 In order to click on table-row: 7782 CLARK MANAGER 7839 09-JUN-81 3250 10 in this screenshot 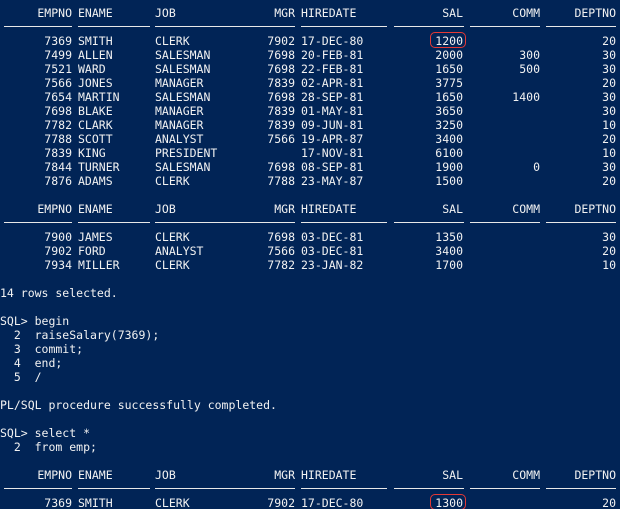, I will do `click(310, 125)`.